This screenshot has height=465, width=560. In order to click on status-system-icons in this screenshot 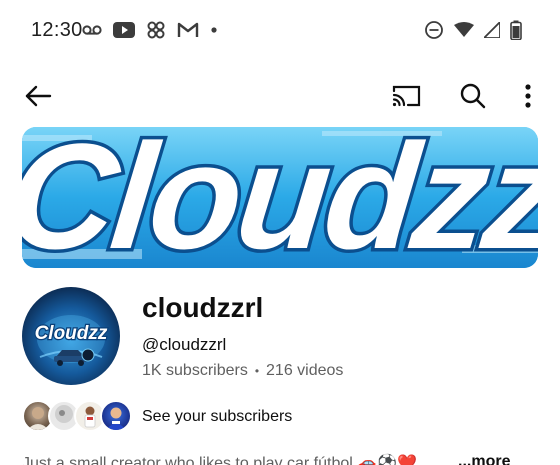, I will do `click(473, 30)`.